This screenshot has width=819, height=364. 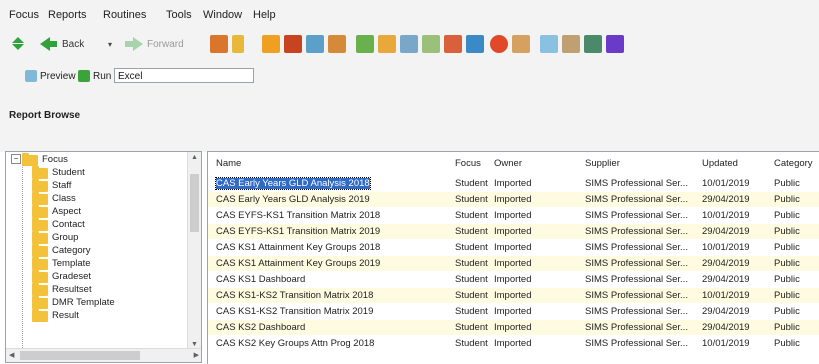 What do you see at coordinates (593, 44) in the screenshot?
I see `chart2-icon` at bounding box center [593, 44].